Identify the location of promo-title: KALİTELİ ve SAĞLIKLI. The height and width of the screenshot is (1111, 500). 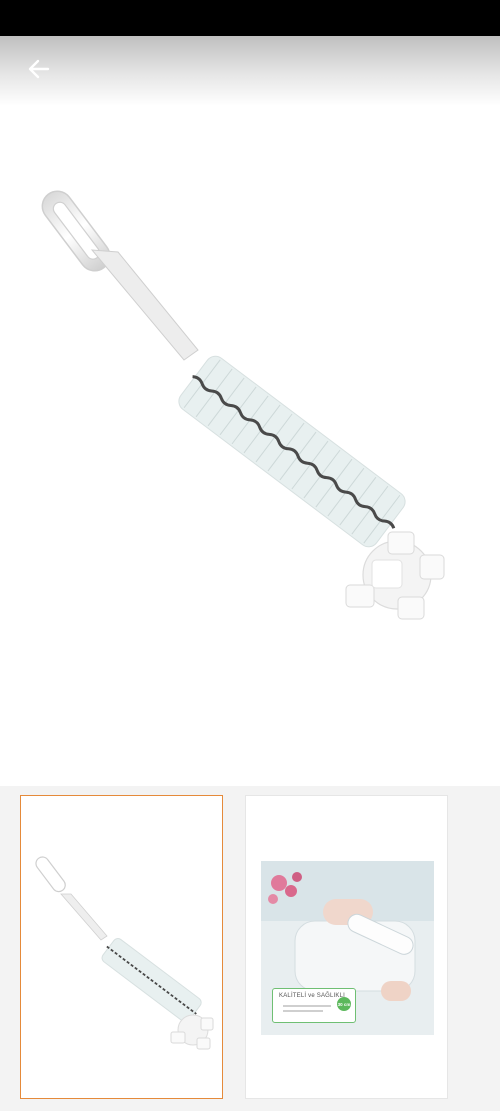
(312, 996).